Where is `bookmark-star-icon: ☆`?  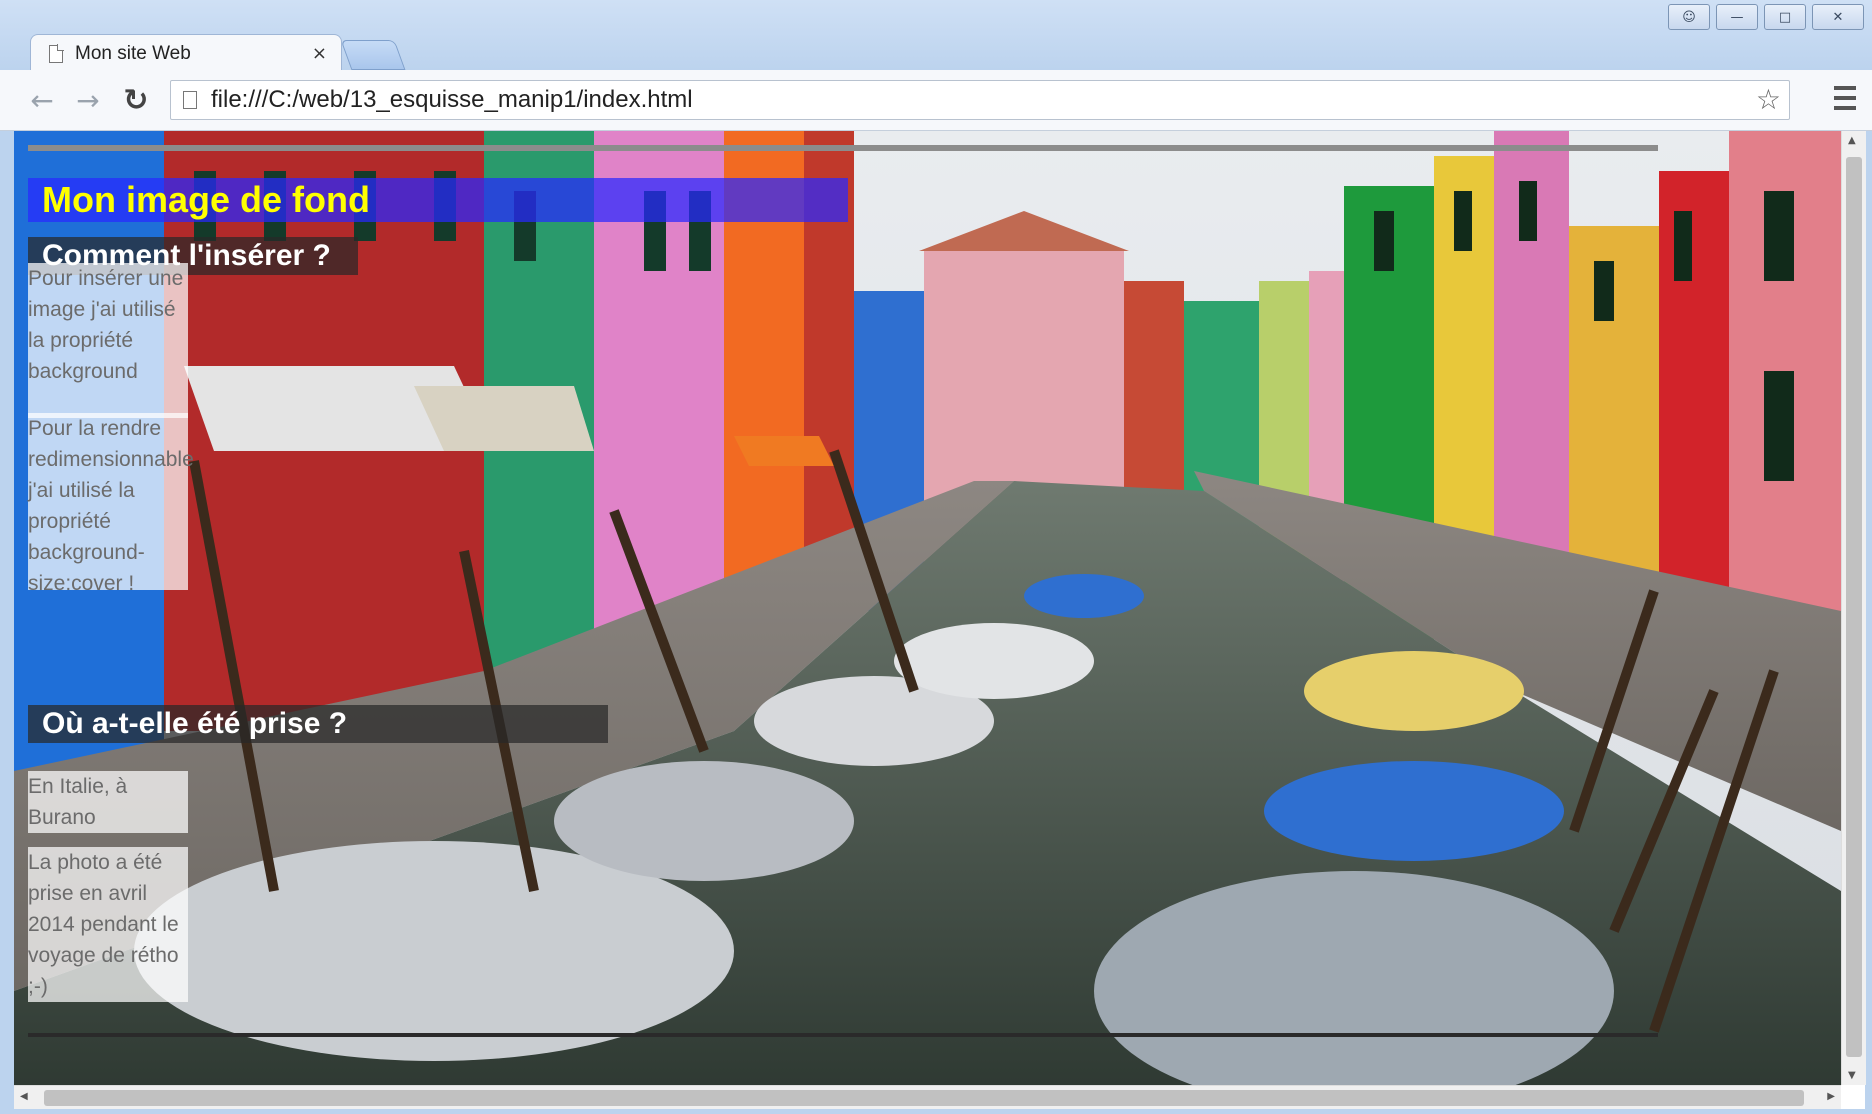 bookmark-star-icon: ☆ is located at coordinates (1768, 99).